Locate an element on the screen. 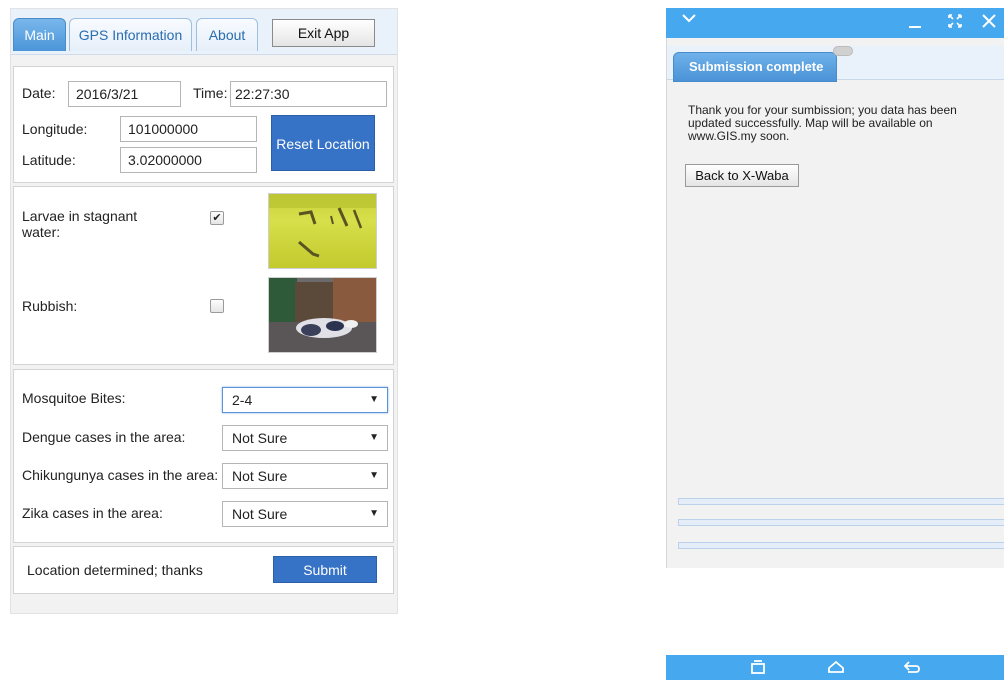 This screenshot has width=1004, height=680. back-icon is located at coordinates (912, 668).